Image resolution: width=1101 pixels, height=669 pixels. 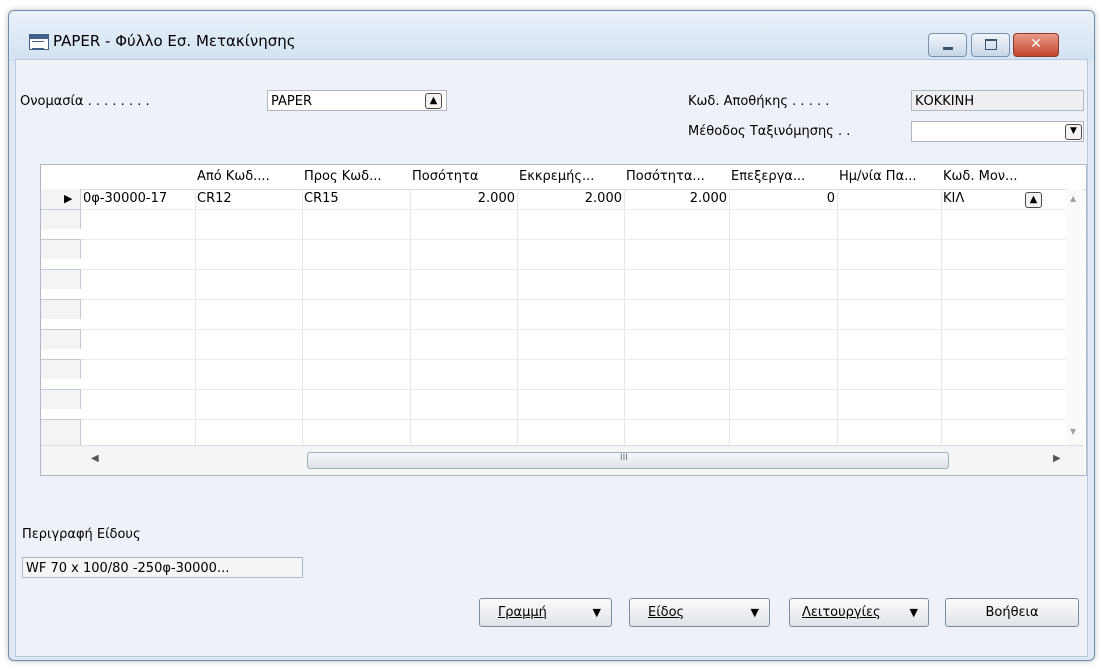 What do you see at coordinates (68, 198) in the screenshot?
I see `current-row-icon: ▶` at bounding box center [68, 198].